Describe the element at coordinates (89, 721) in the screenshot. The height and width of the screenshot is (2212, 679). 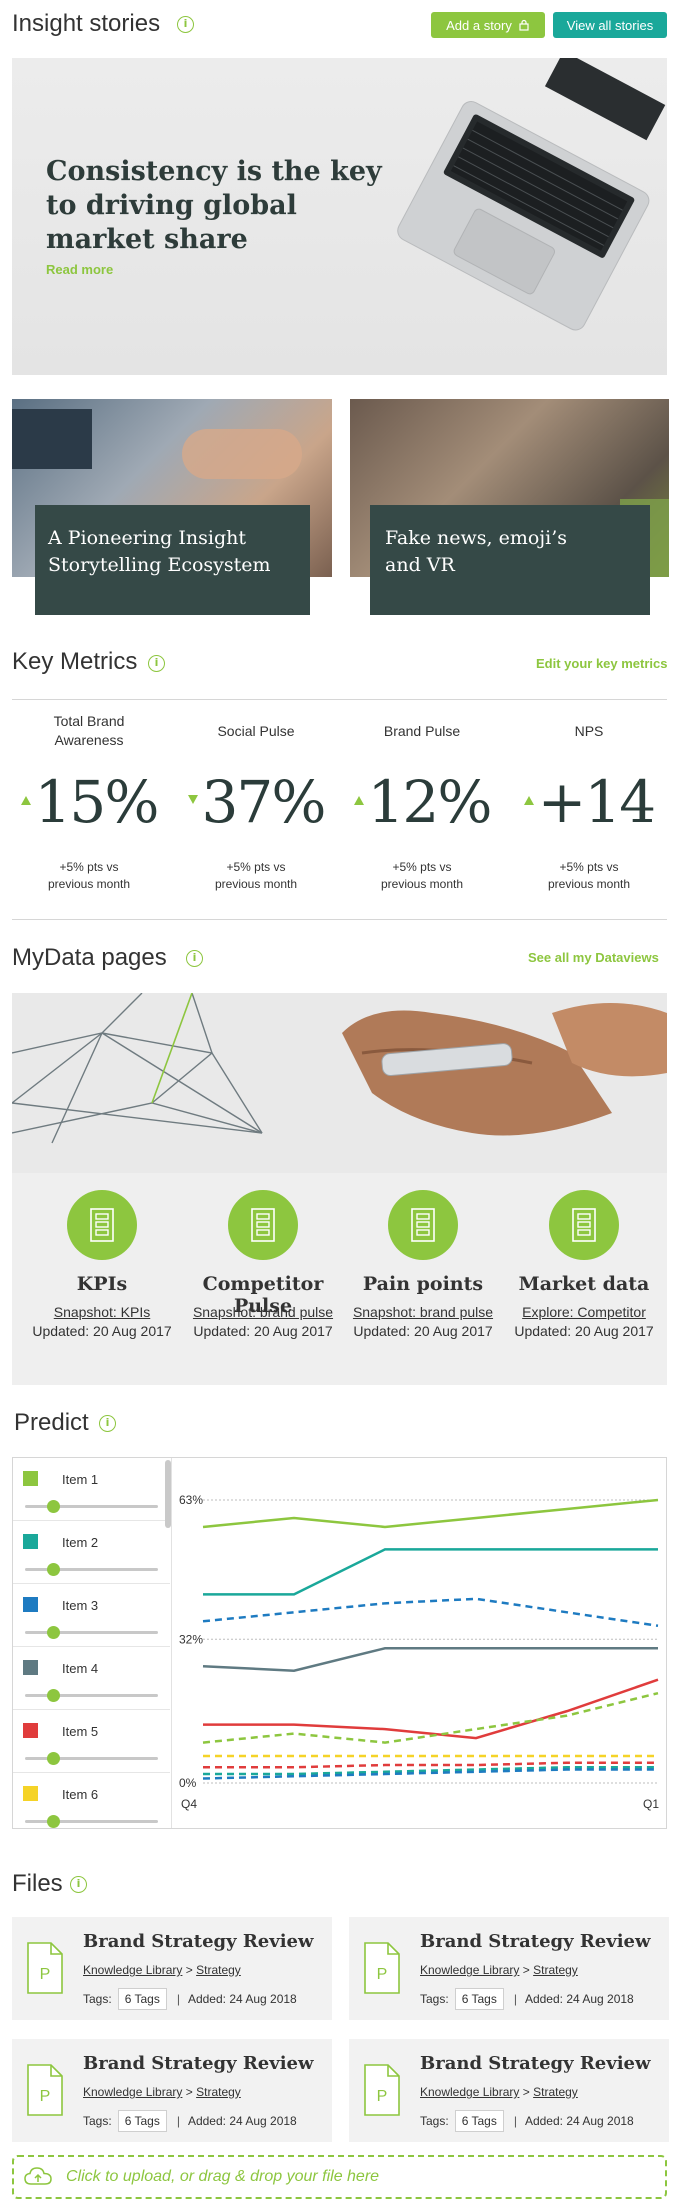
I see `metric-label-line: Total Brand` at that location.